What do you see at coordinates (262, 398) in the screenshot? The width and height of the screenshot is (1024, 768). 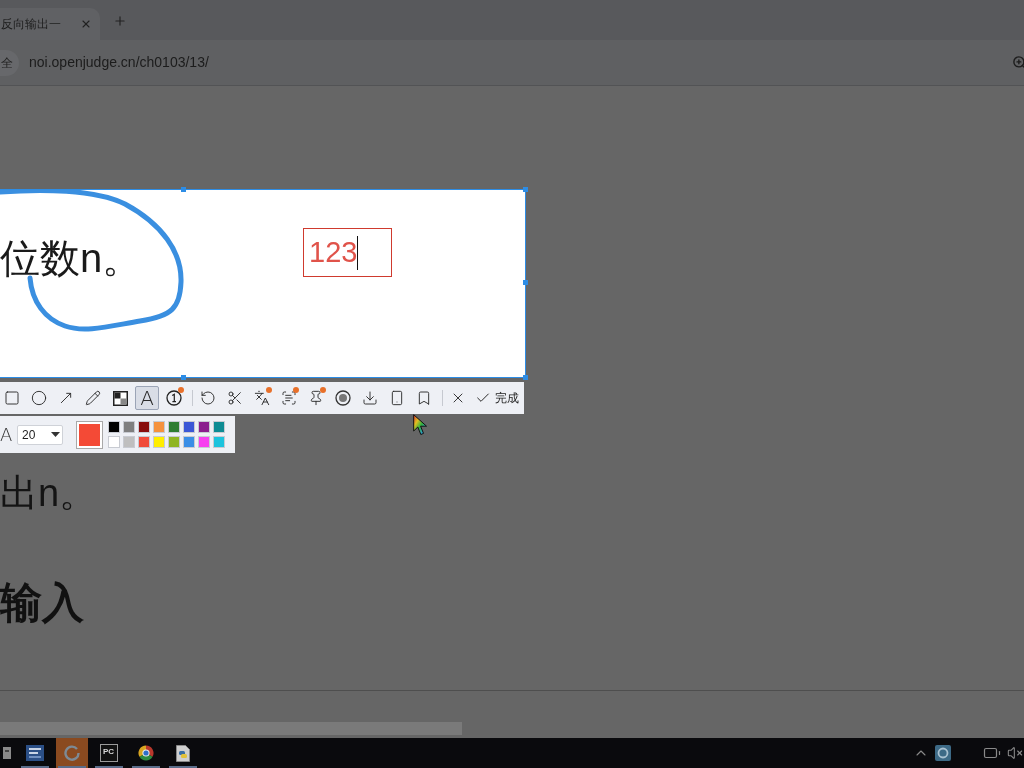 I see `translate-icon` at bounding box center [262, 398].